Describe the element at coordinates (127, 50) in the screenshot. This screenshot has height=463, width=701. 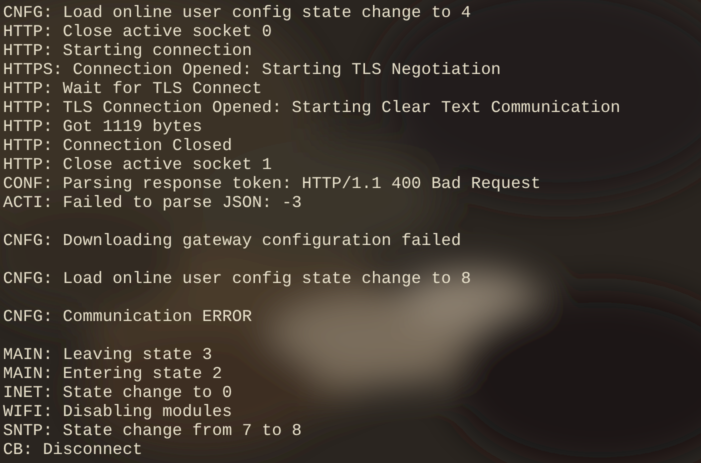
I see `log-line: HTTP: Starting connection` at that location.